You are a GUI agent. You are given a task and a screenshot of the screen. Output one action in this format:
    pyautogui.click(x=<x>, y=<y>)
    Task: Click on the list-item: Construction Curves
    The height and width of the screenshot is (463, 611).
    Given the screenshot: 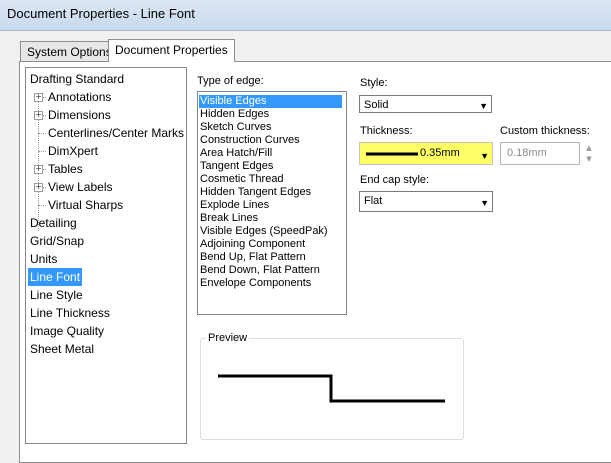 What is the action you would take?
    pyautogui.click(x=250, y=140)
    